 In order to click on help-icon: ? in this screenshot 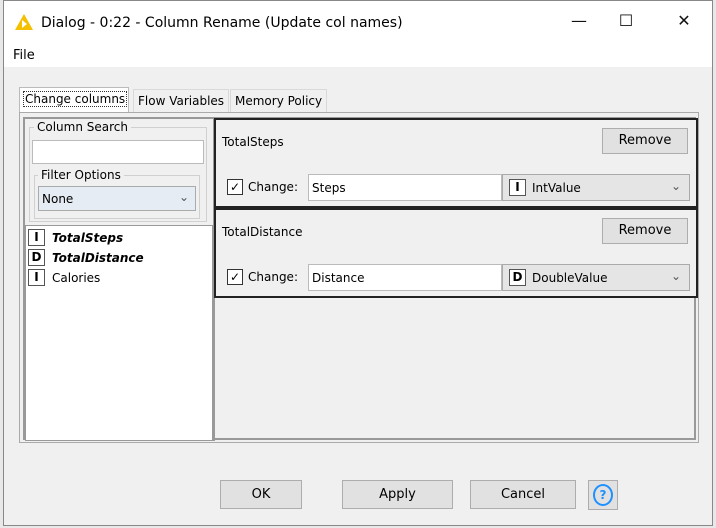, I will do `click(603, 495)`.